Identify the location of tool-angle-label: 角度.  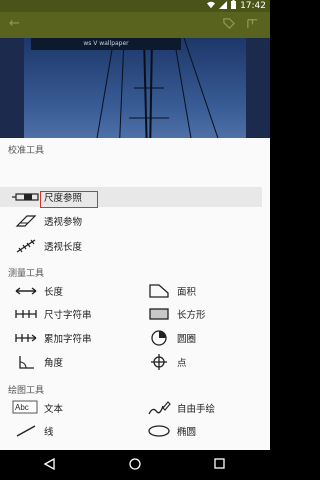
(54, 363).